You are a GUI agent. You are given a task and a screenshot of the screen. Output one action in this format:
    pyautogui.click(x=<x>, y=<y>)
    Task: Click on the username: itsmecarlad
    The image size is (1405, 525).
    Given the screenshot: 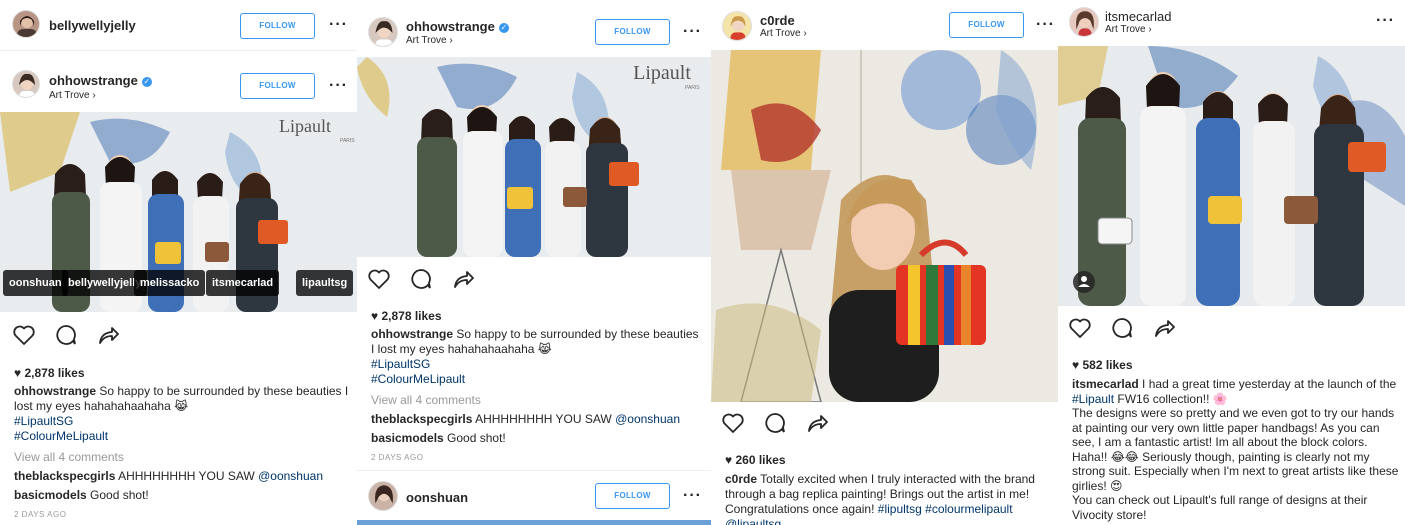 What is the action you would take?
    pyautogui.click(x=1138, y=16)
    